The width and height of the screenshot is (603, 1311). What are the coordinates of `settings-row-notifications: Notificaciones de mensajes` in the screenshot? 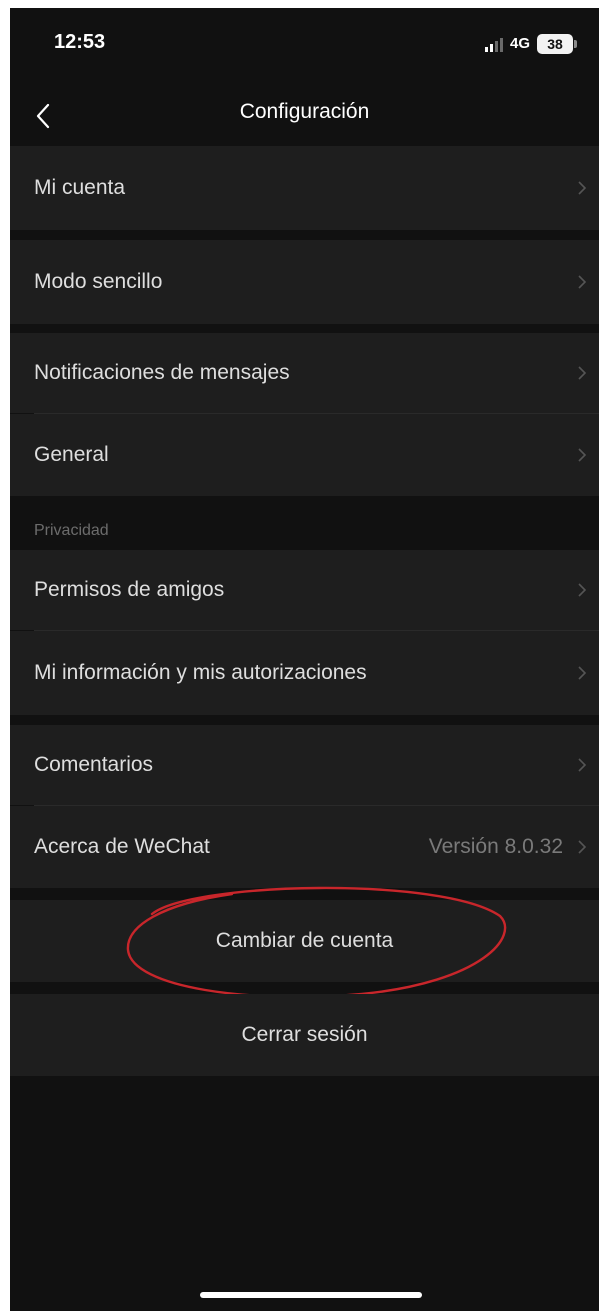 It's located at (304, 373).